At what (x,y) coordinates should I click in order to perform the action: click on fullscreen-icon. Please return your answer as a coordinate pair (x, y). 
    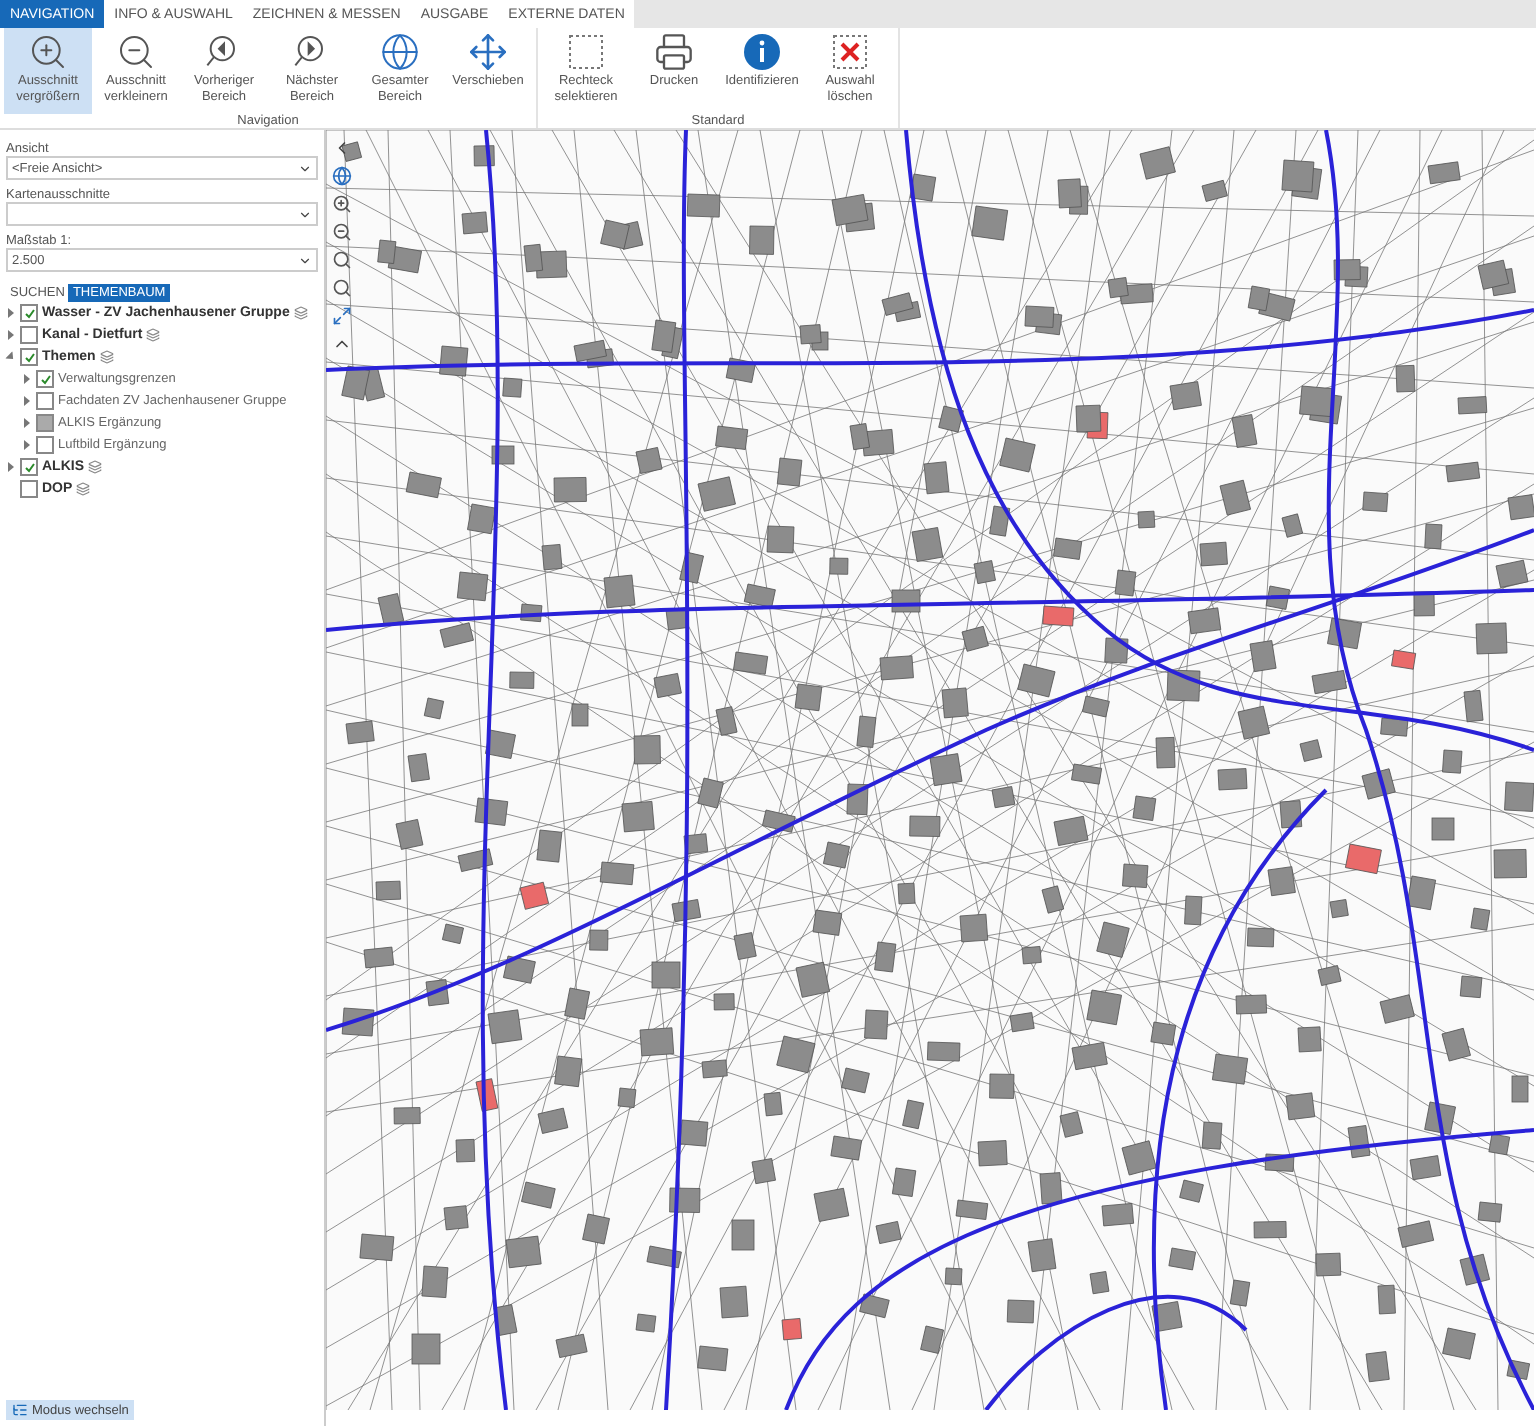
    Looking at the image, I should click on (342, 316).